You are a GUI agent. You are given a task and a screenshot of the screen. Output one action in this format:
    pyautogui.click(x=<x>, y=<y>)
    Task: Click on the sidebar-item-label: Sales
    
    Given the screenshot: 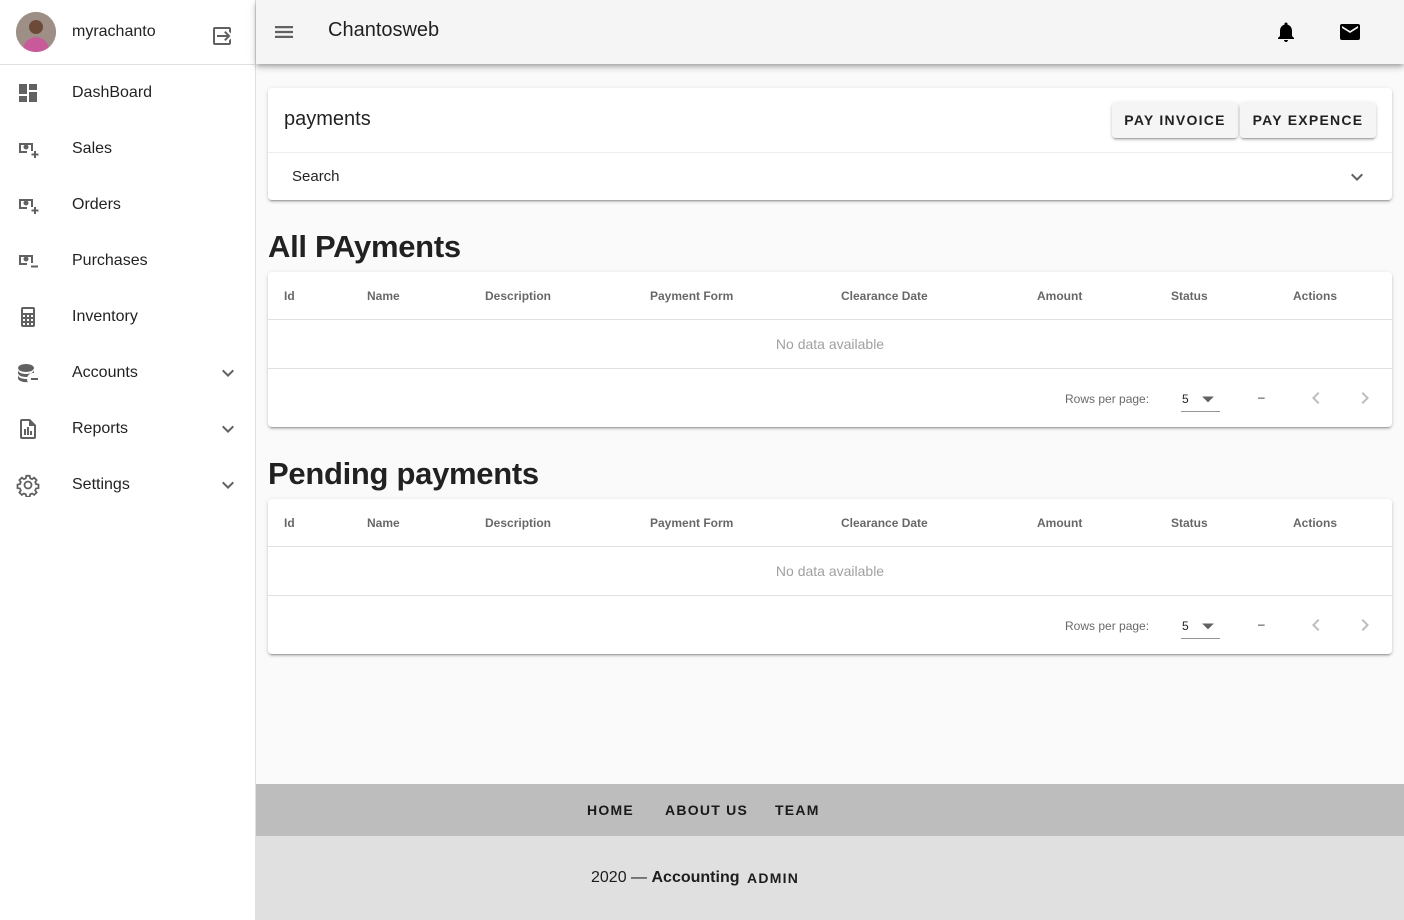 What is the action you would take?
    pyautogui.click(x=92, y=148)
    